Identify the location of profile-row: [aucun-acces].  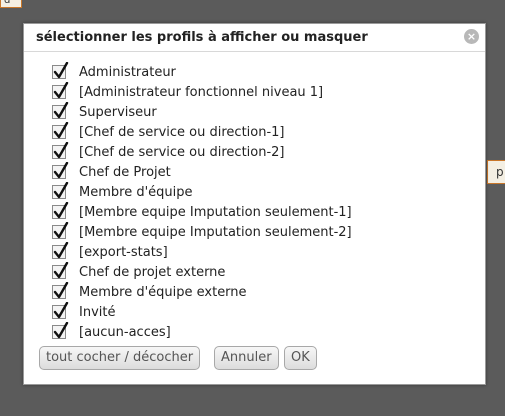
(202, 332).